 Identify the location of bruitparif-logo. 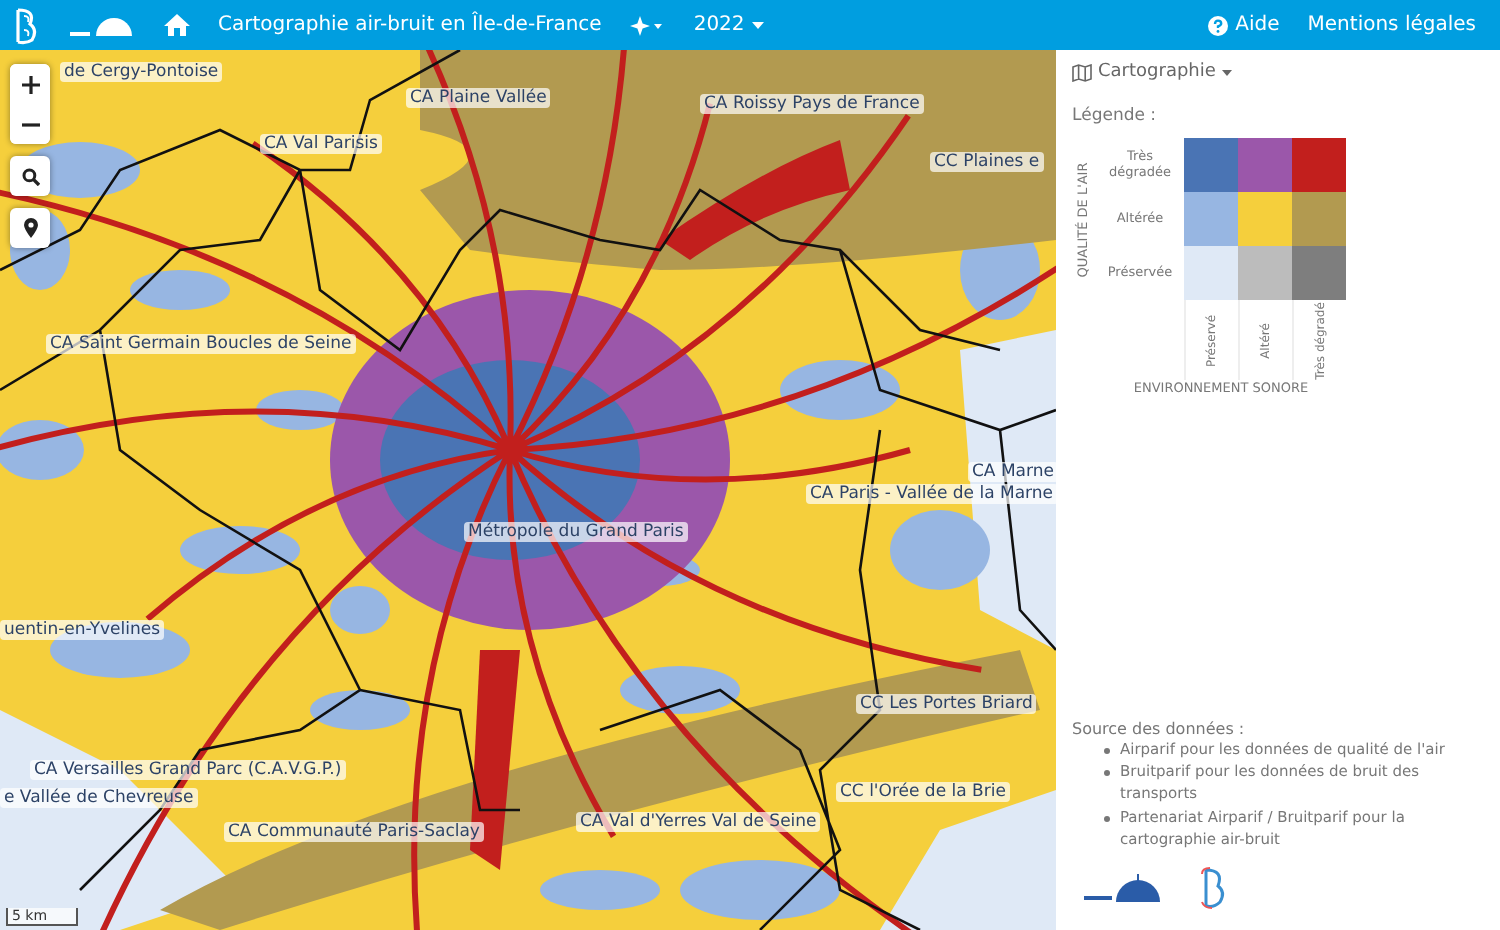
(1214, 888).